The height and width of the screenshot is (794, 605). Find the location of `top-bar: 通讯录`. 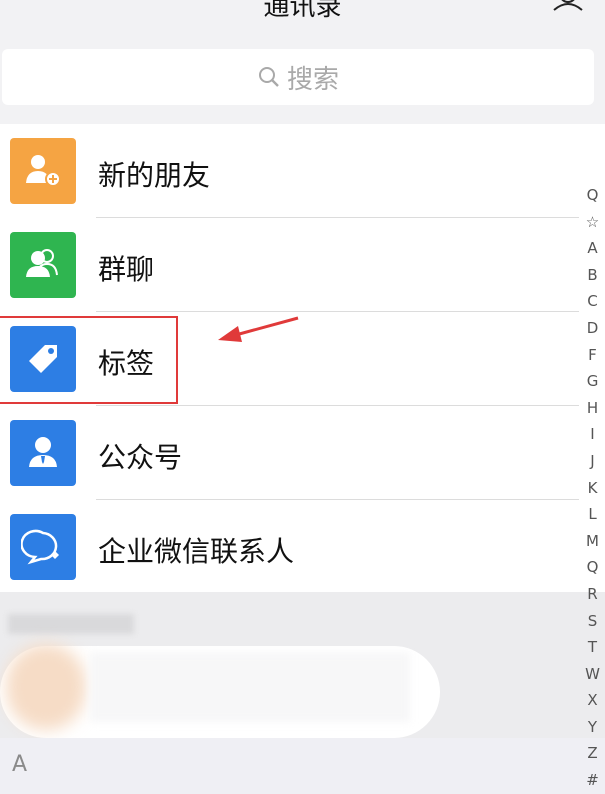

top-bar: 通讯录 is located at coordinates (302, 20).